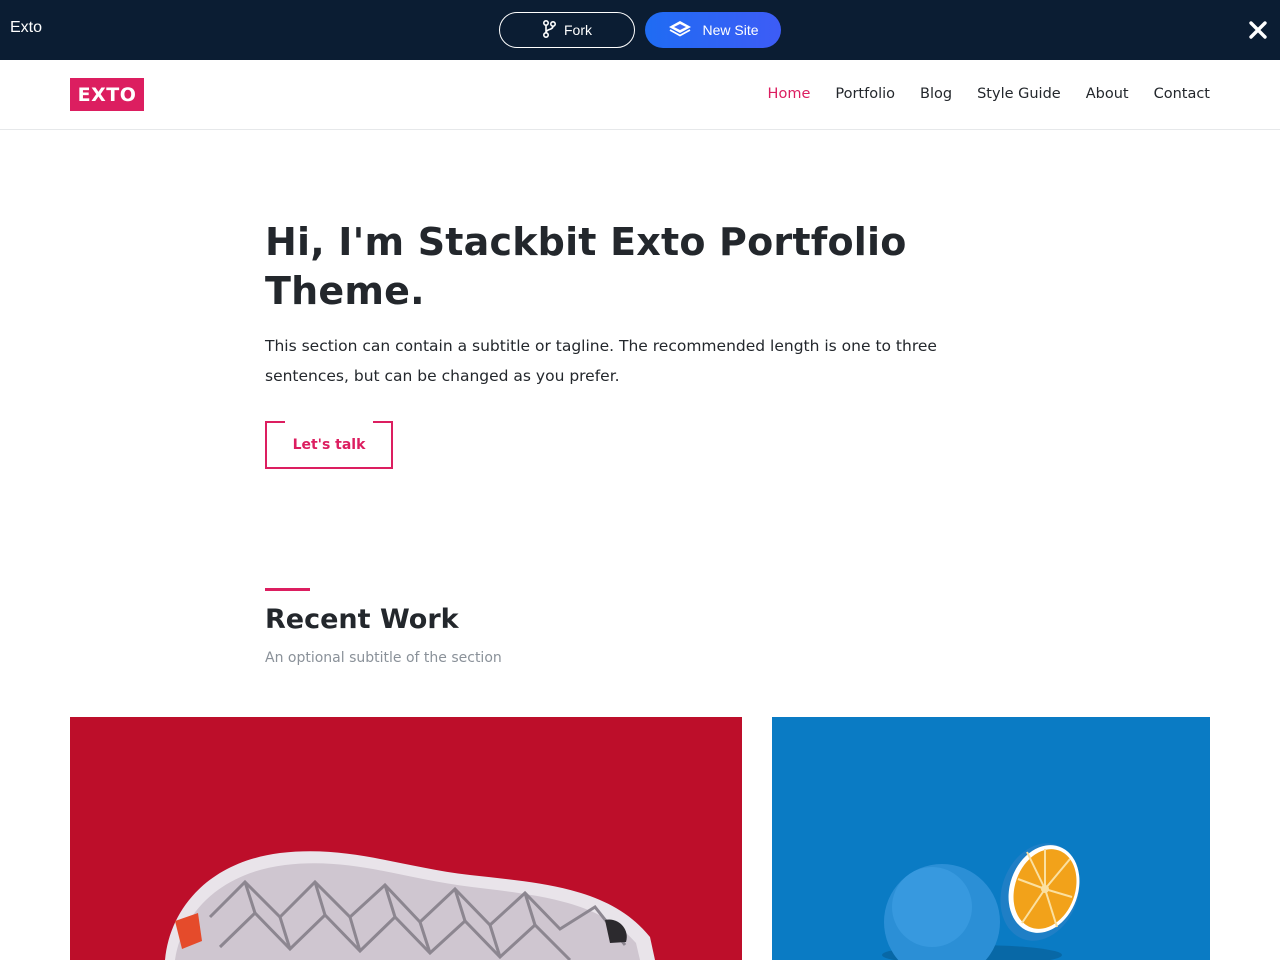 Image resolution: width=1280 pixels, height=960 pixels. I want to click on red-sneaker-sole-image, so click(406, 838).